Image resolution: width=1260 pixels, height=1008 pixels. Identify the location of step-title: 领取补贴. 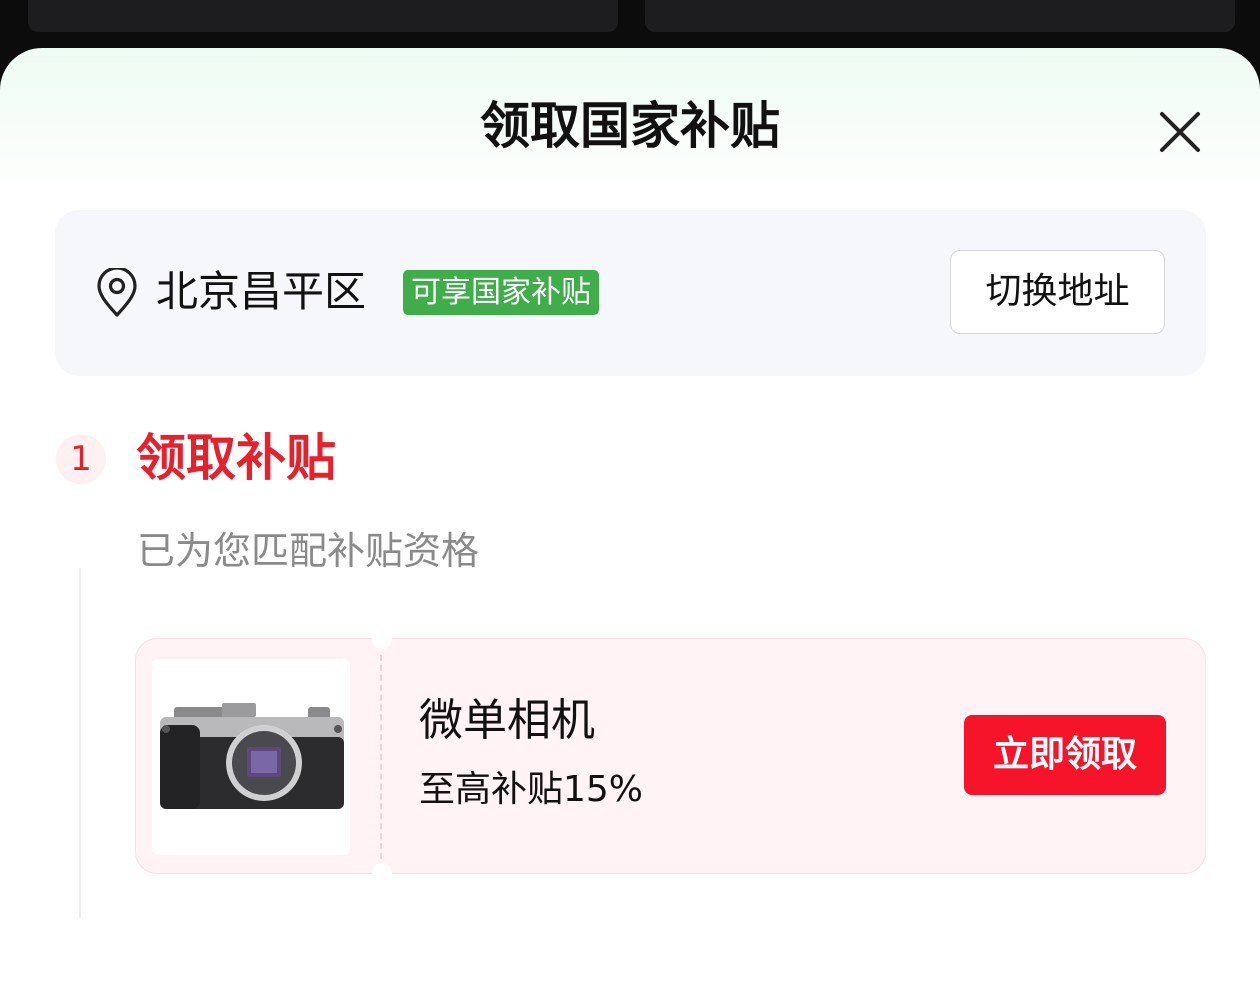
(236, 458).